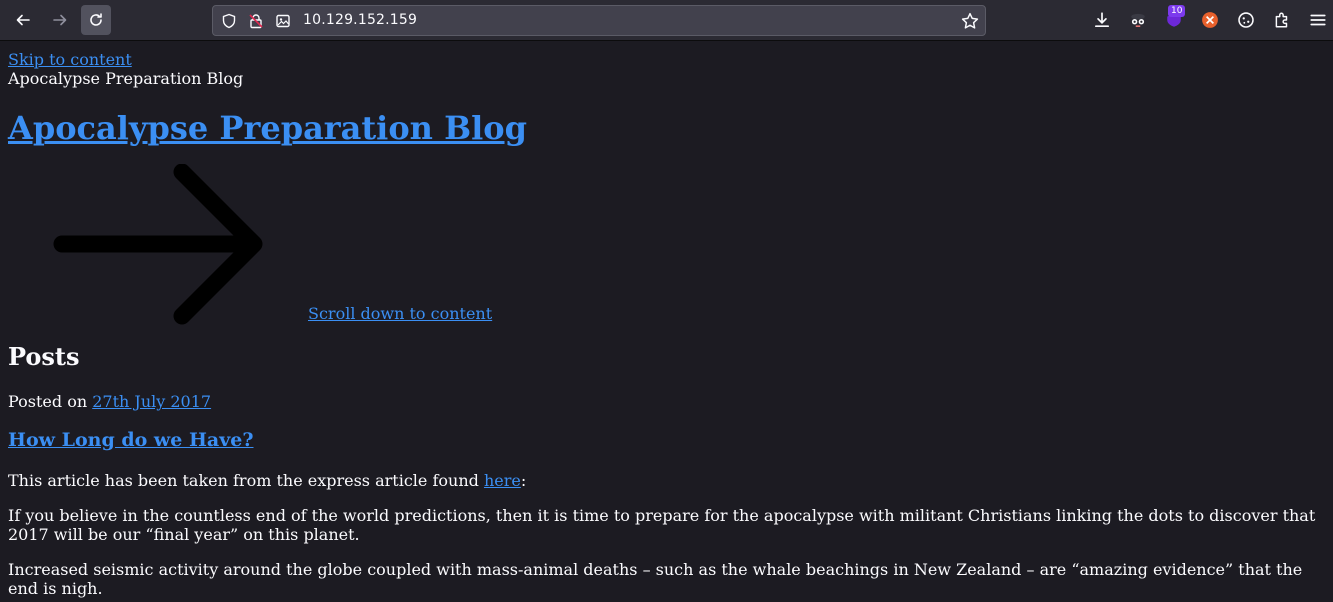 The image size is (1333, 602). I want to click on forward-button, so click(60, 20).